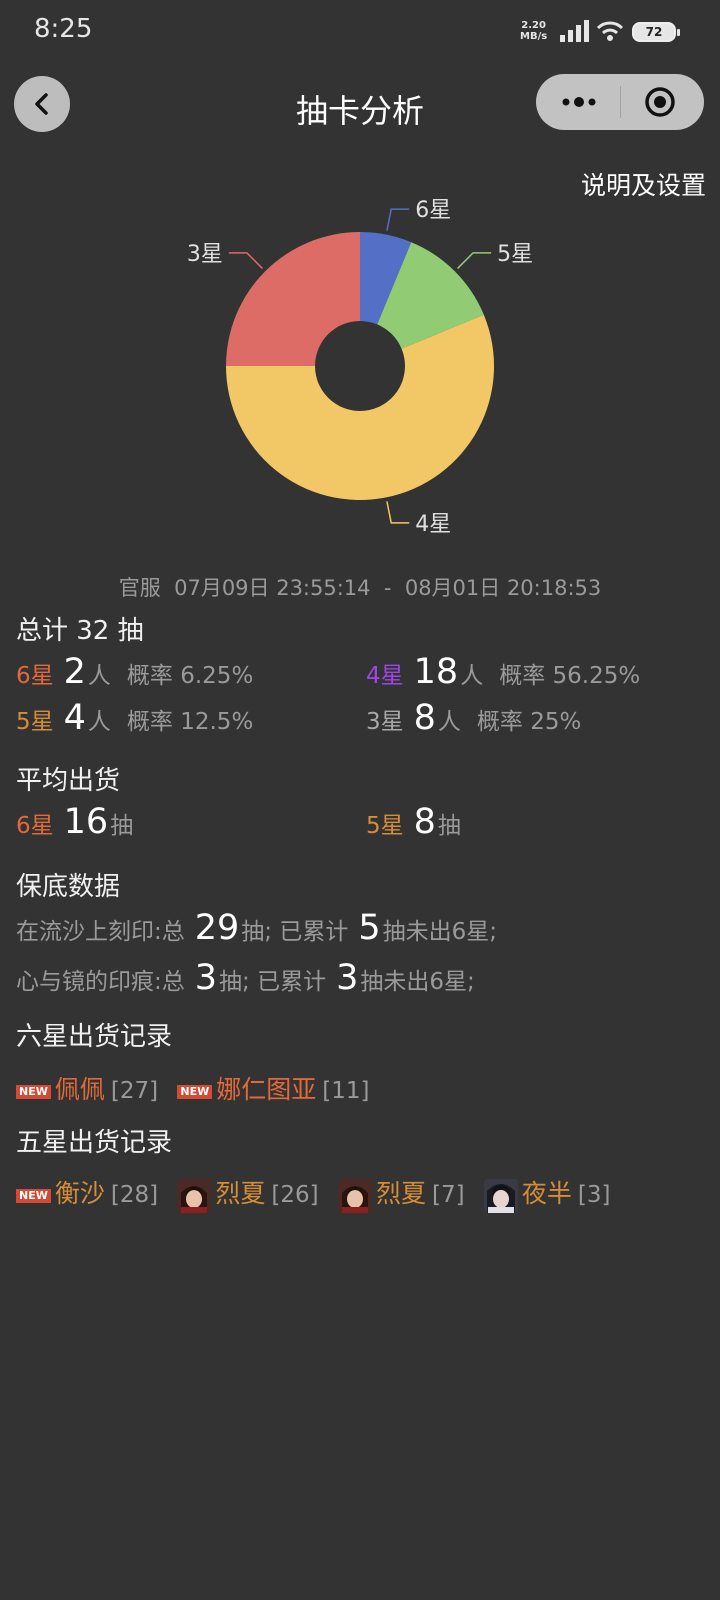  I want to click on average-six: 6星 16抽, so click(74, 822).